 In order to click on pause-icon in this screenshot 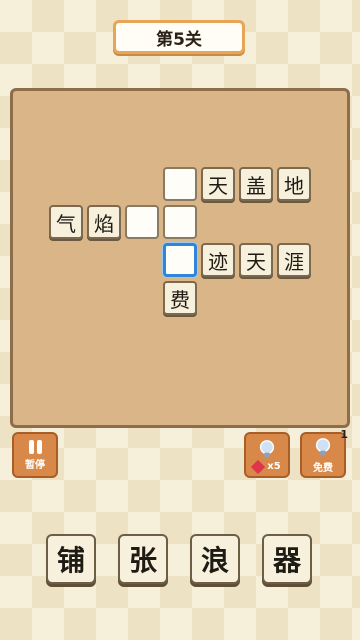, I will do `click(35, 446)`.